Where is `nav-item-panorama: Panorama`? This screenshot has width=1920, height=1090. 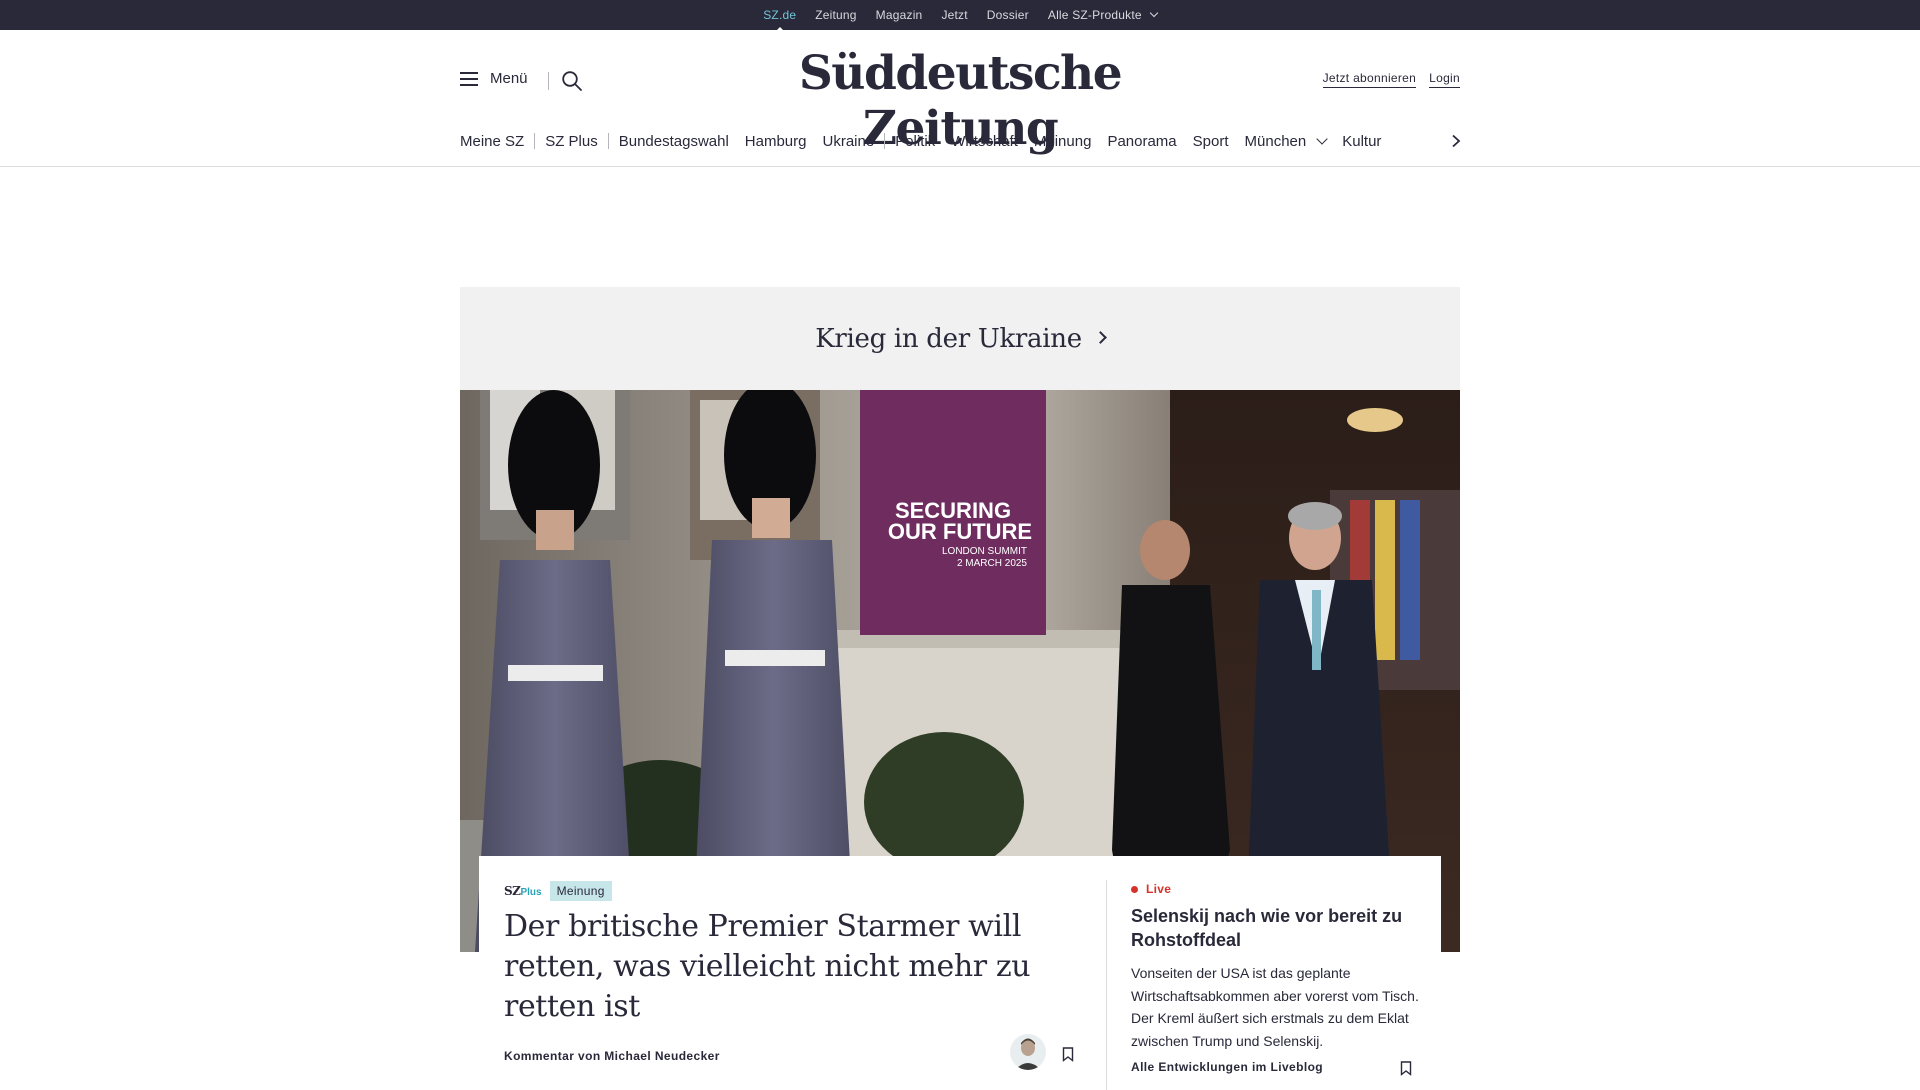
nav-item-panorama: Panorama is located at coordinates (1141, 141).